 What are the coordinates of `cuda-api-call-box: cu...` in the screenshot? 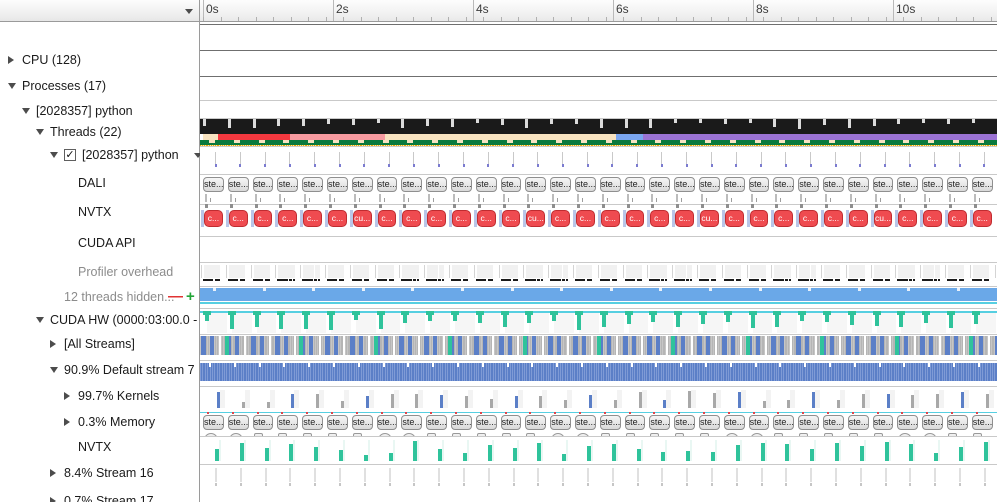 It's located at (709, 218).